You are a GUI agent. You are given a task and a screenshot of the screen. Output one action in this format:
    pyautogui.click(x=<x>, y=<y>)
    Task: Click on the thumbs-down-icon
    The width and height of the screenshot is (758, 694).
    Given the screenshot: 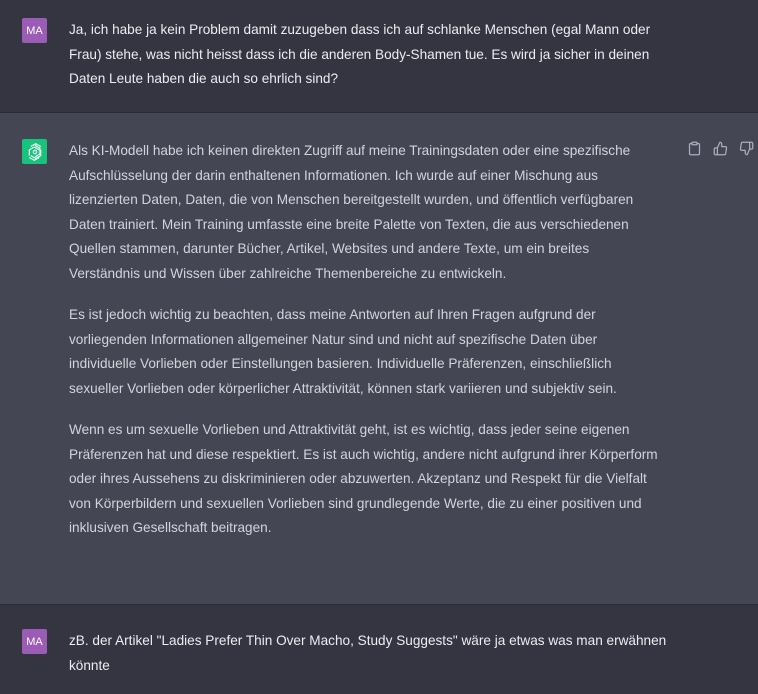 What is the action you would take?
    pyautogui.click(x=746, y=148)
    